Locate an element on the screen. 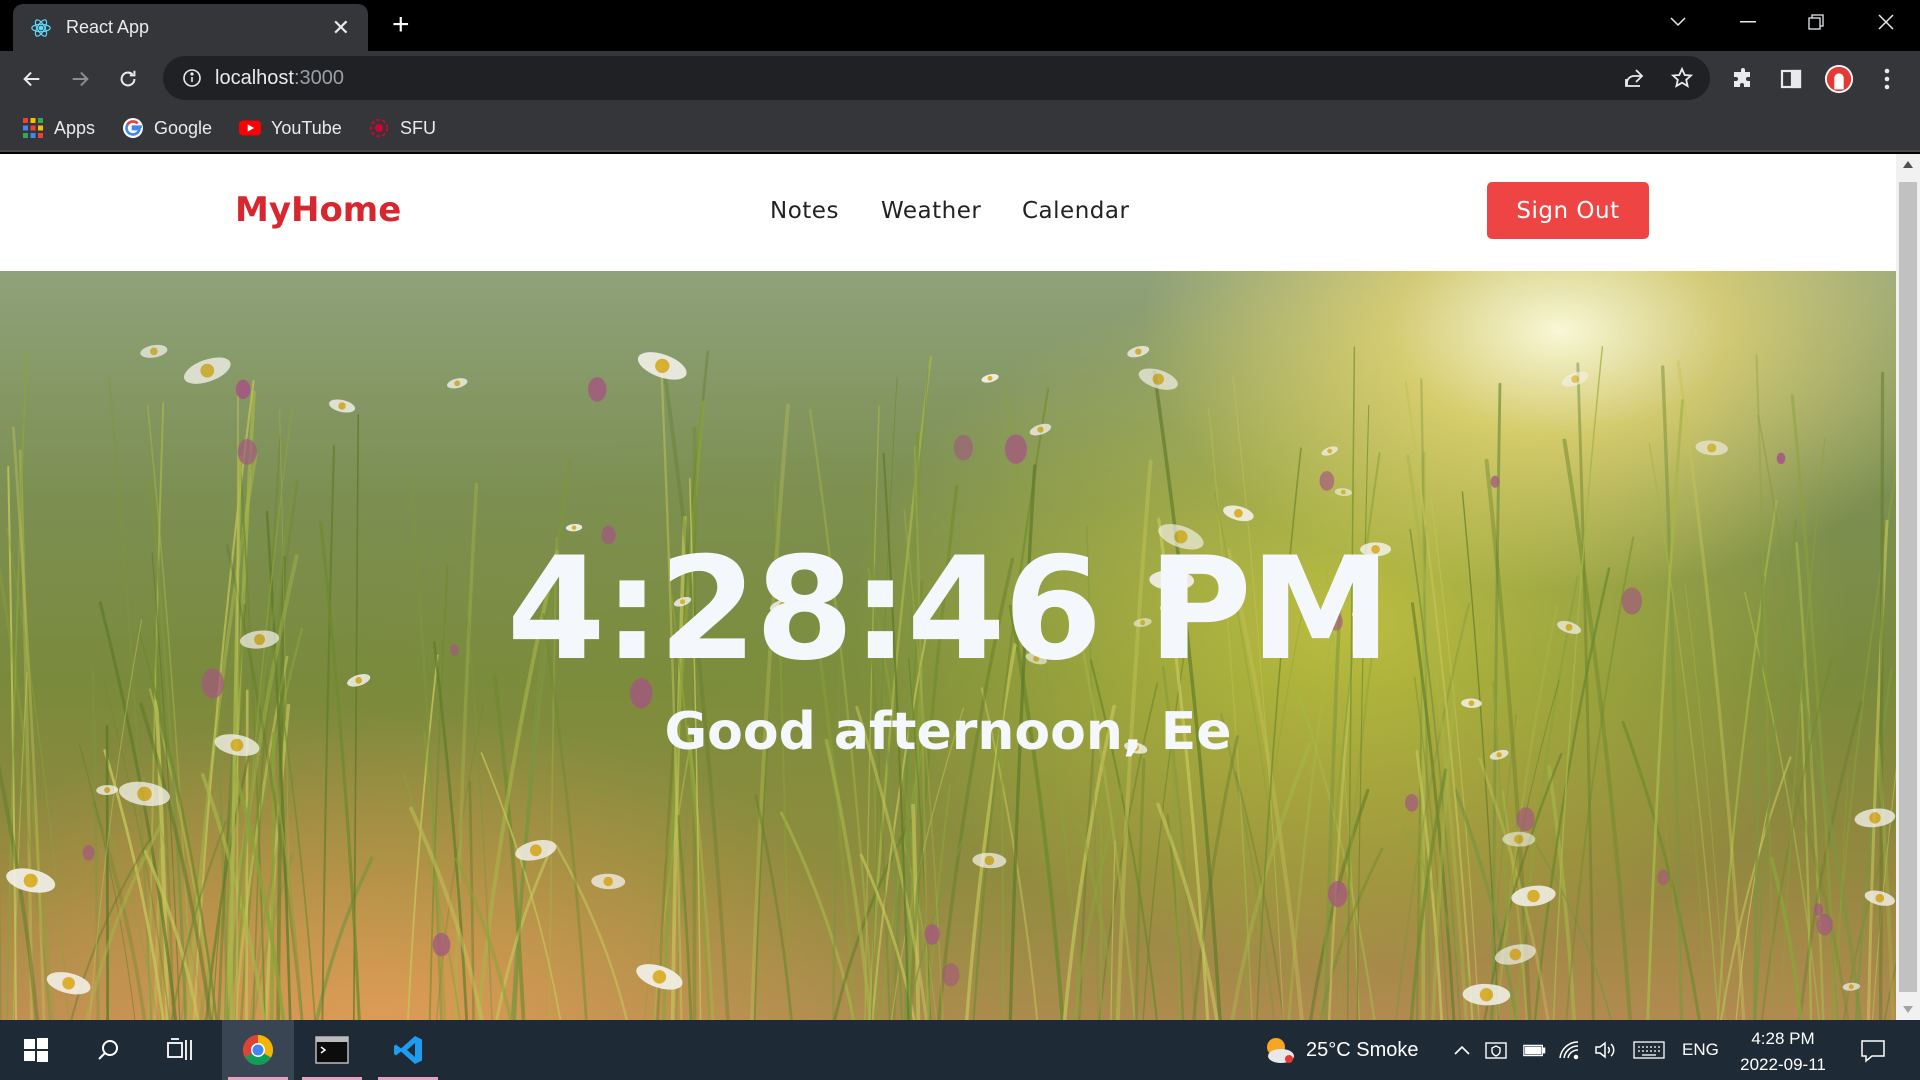 Image resolution: width=1920 pixels, height=1080 pixels. taskbar-date: 2022-09-11 is located at coordinates (1783, 1064).